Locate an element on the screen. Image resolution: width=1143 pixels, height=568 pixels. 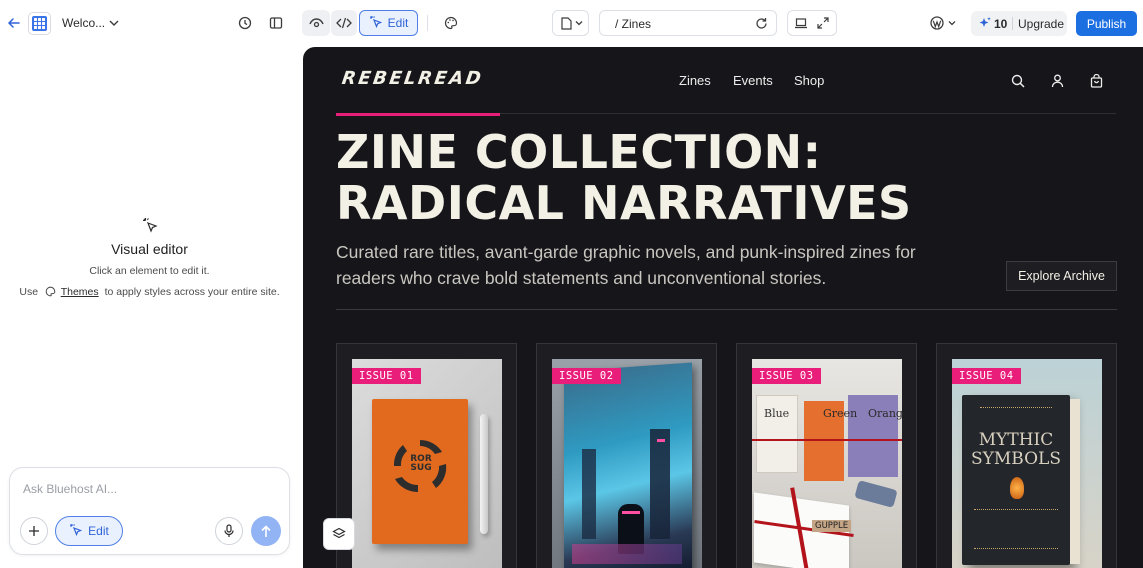
edit-mode-button: Edit is located at coordinates (388, 23).